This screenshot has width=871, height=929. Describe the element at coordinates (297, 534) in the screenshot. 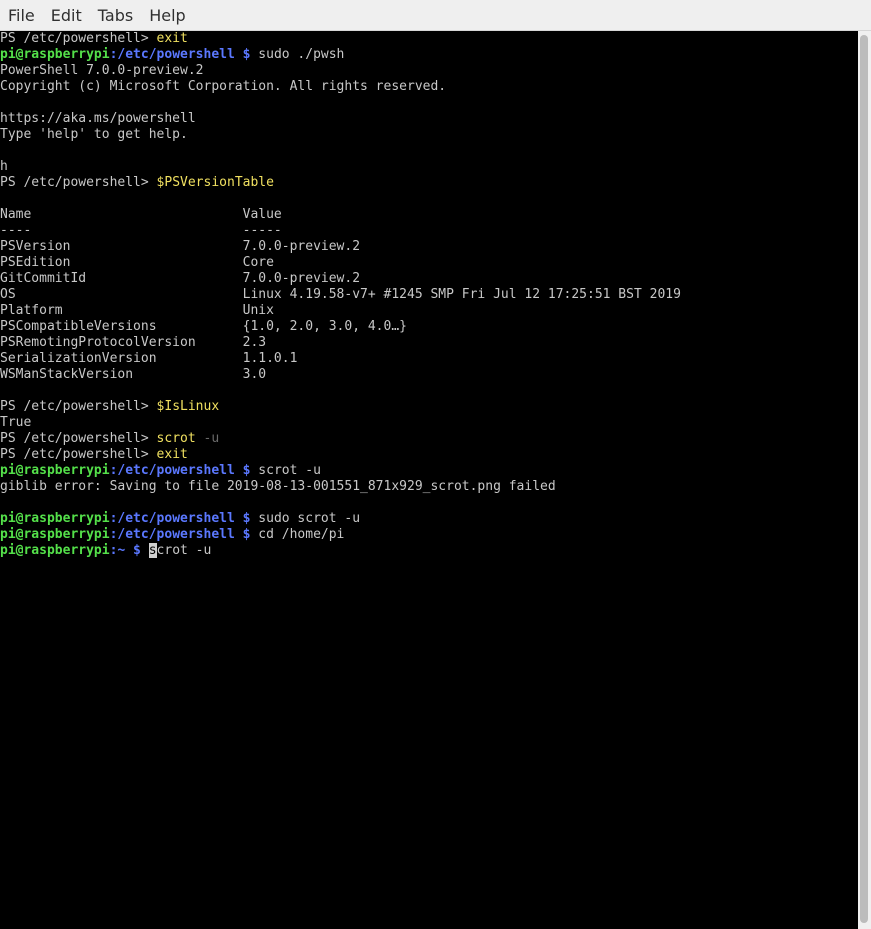

I see `terminal-text: cd /home/pi` at that location.